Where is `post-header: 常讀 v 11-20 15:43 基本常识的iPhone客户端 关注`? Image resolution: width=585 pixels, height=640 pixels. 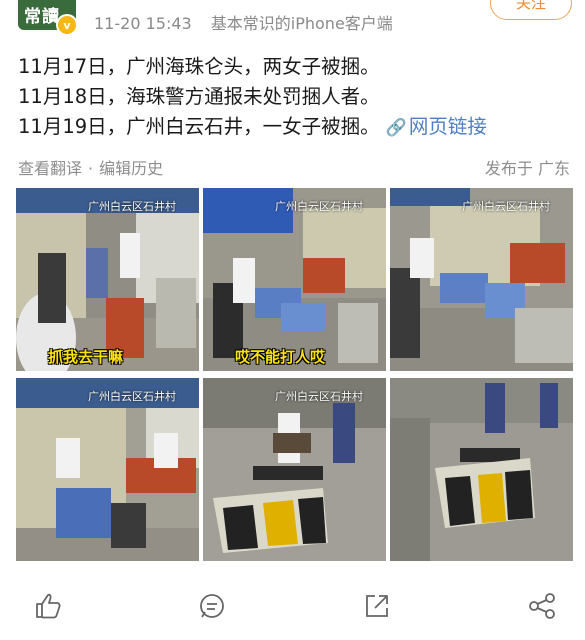
post-header: 常讀 v 11-20 15:43 基本常识的iPhone客户端 关注 is located at coordinates (292, 20).